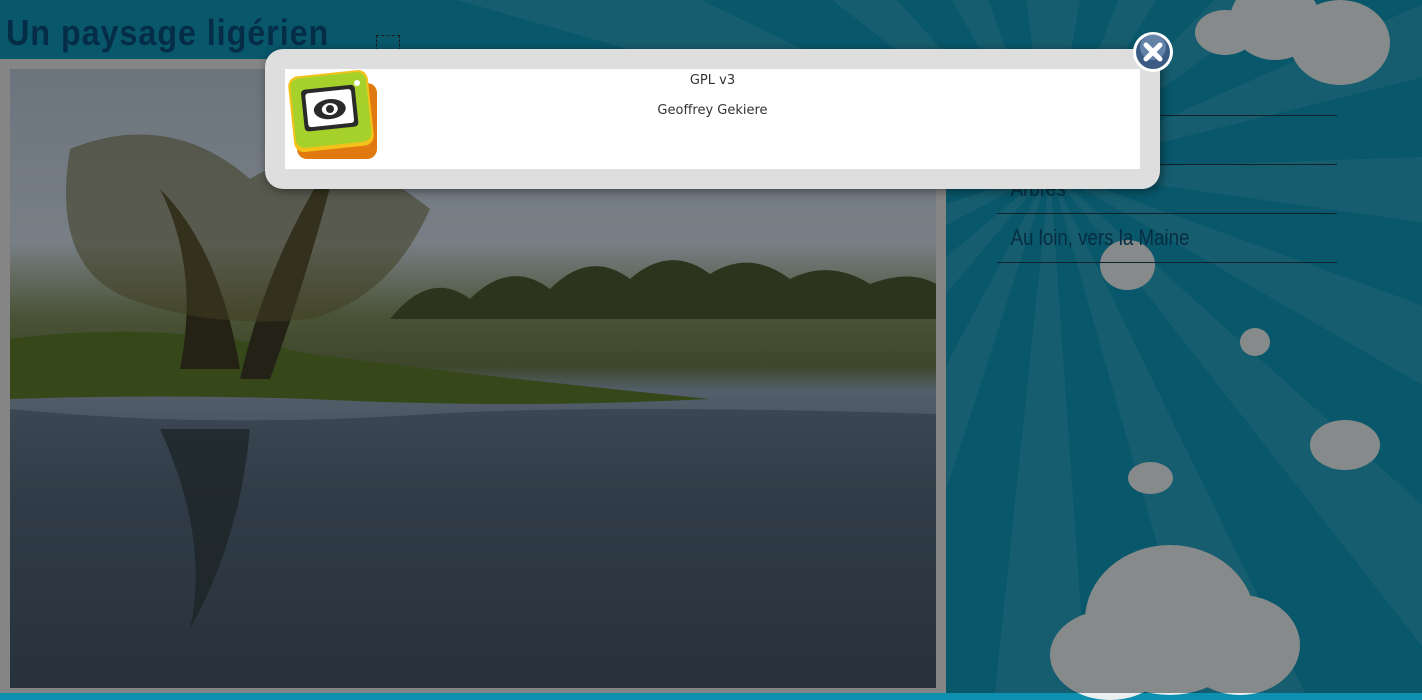 The image size is (1422, 700). I want to click on info-dialog: GPL v3 Geoffrey Gekiere, so click(712, 119).